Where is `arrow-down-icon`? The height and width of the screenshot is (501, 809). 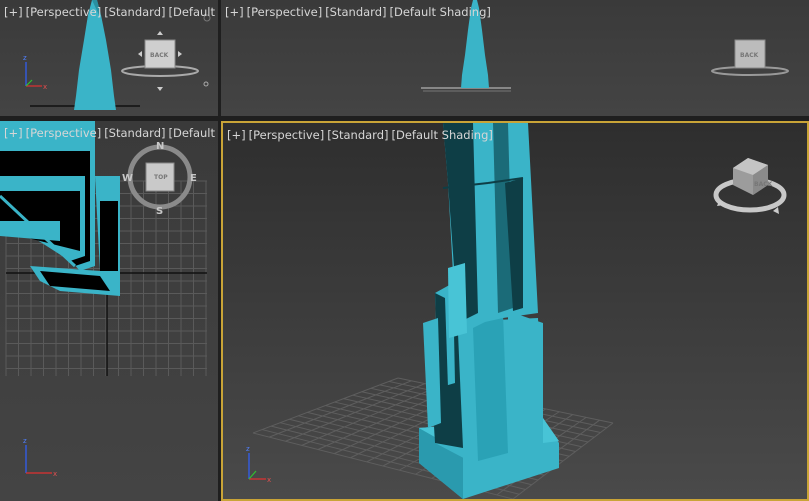
arrow-down-icon is located at coordinates (160, 89).